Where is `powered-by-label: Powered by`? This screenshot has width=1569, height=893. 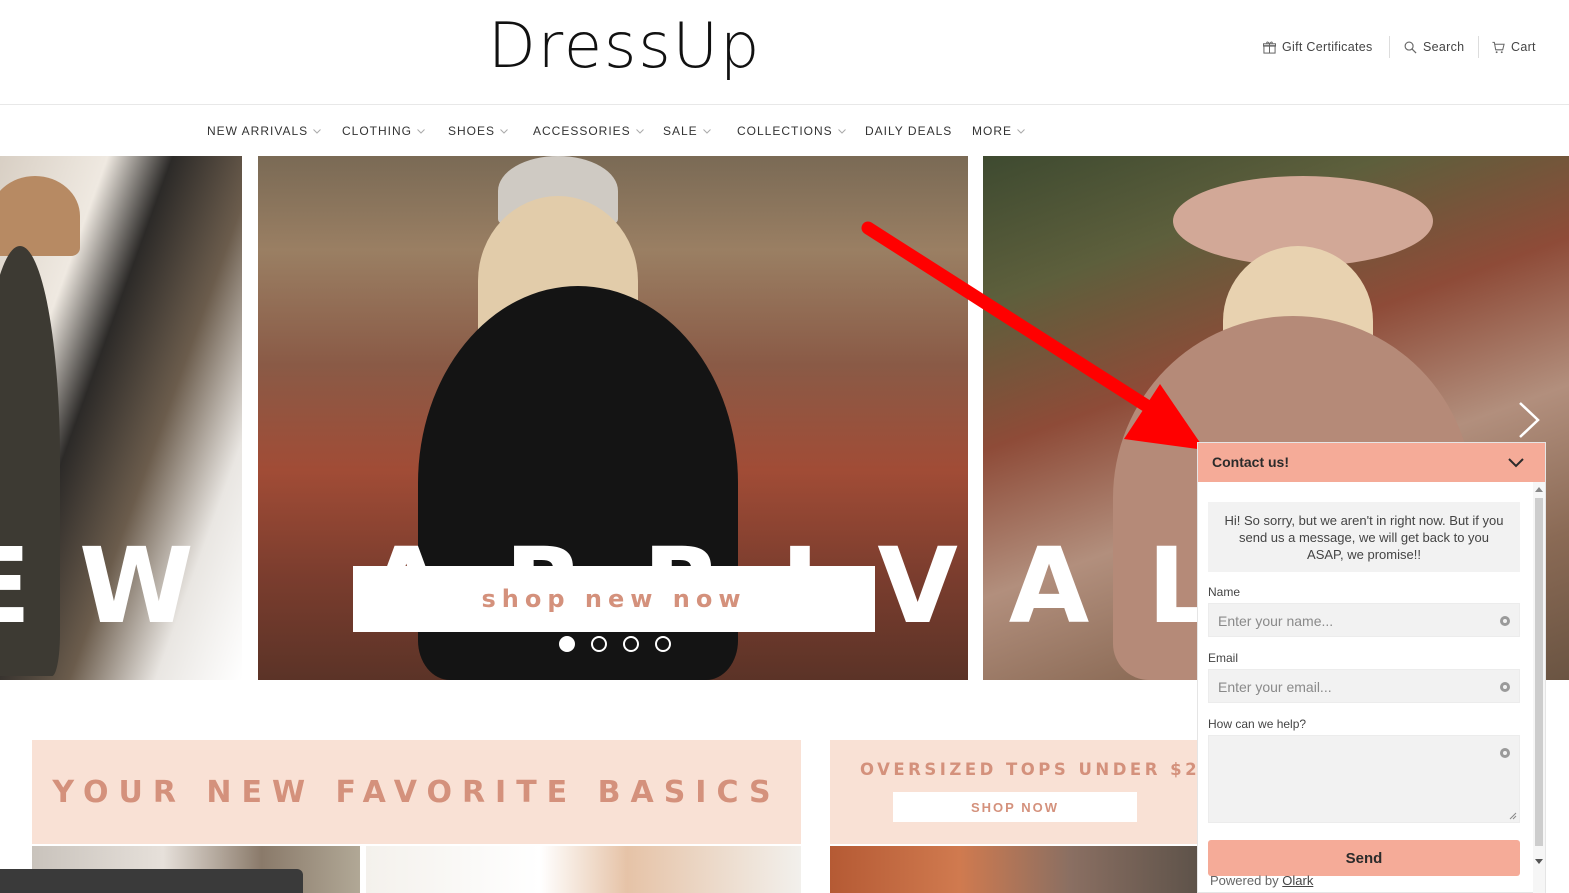 powered-by-label: Powered by is located at coordinates (1244, 880).